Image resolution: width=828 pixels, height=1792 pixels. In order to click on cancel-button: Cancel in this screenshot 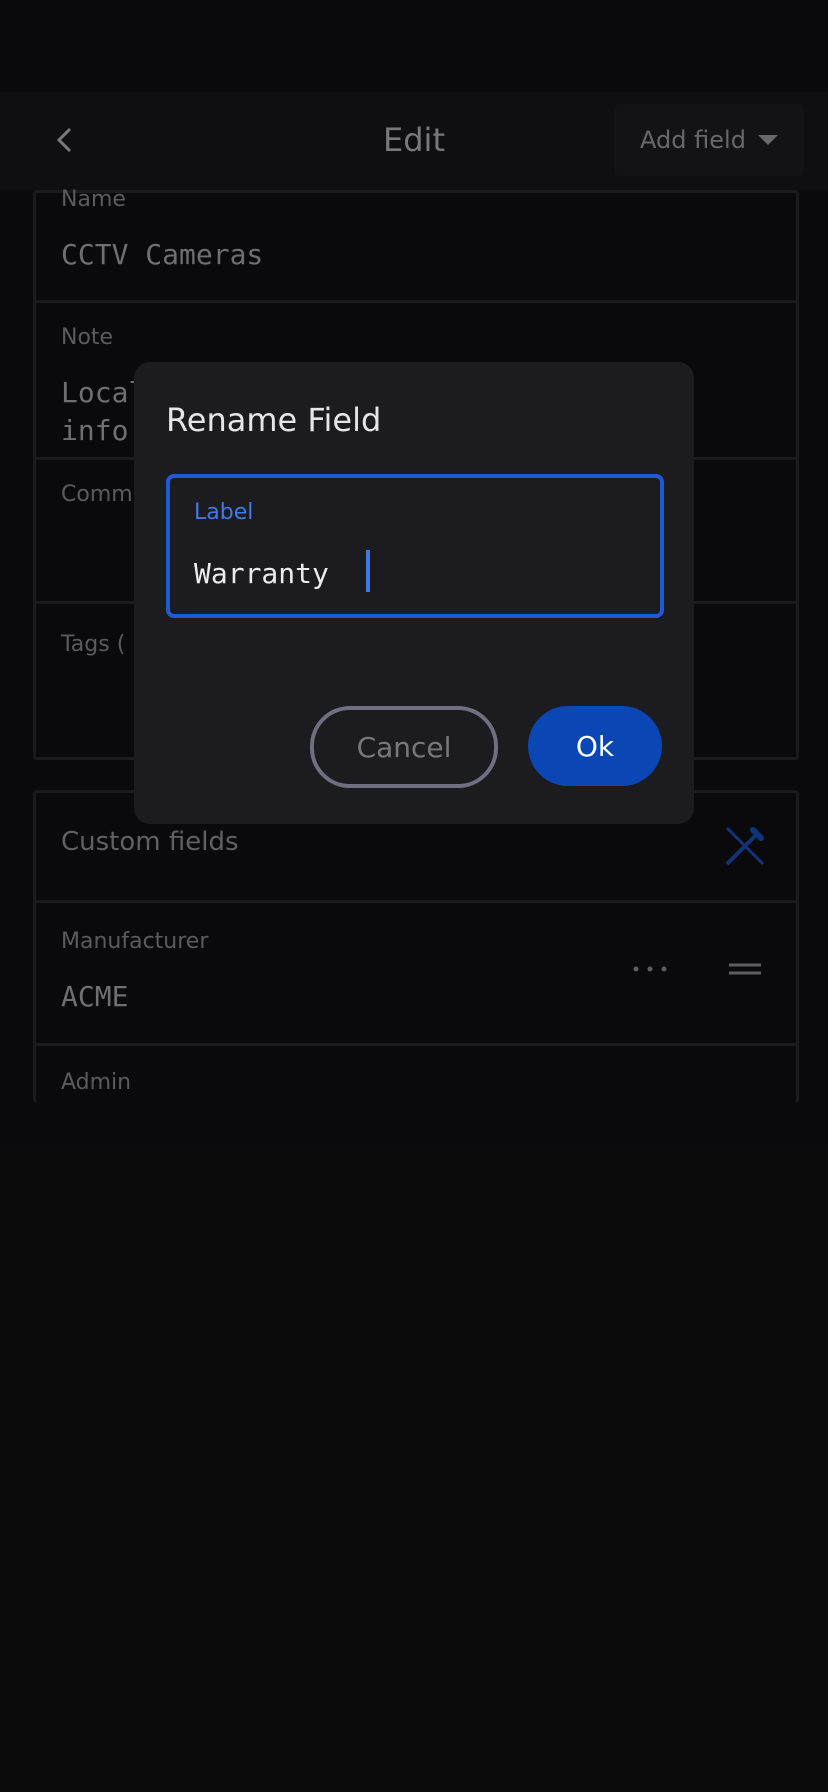, I will do `click(404, 747)`.